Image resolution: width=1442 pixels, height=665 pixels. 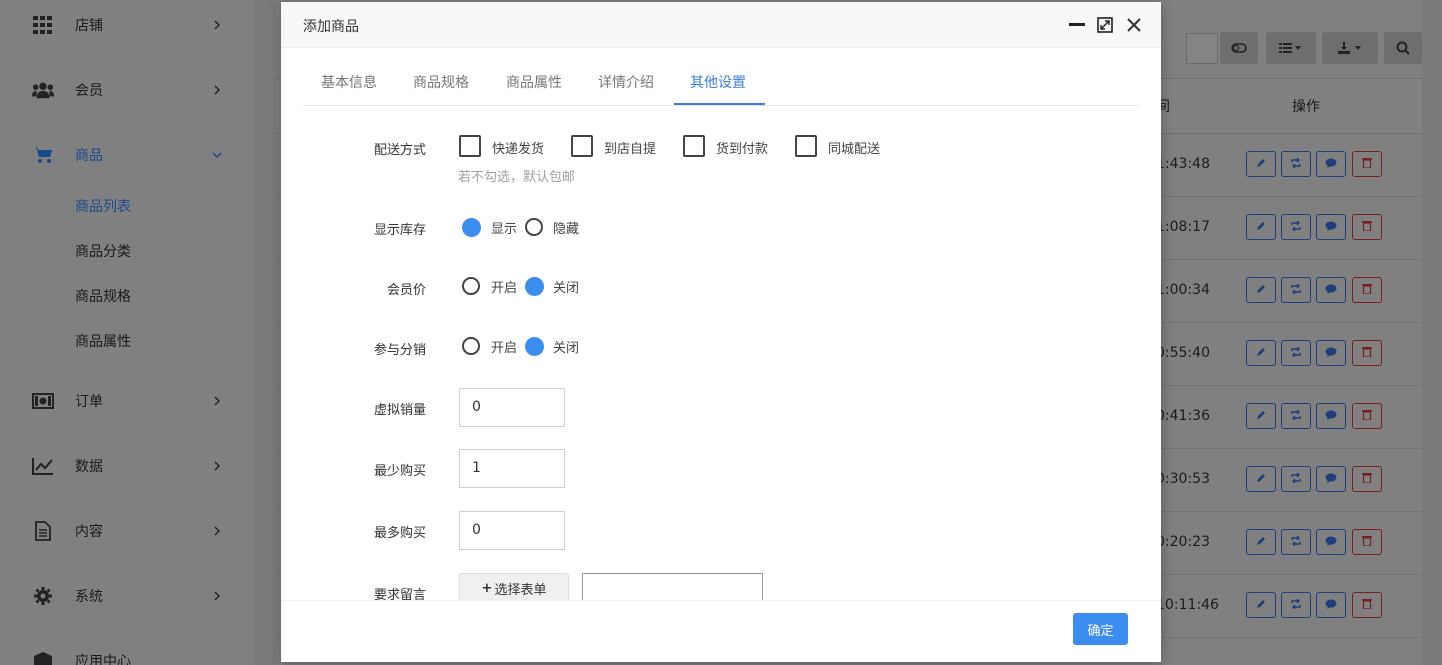 I want to click on toggle-columns-button, so click(x=1239, y=48).